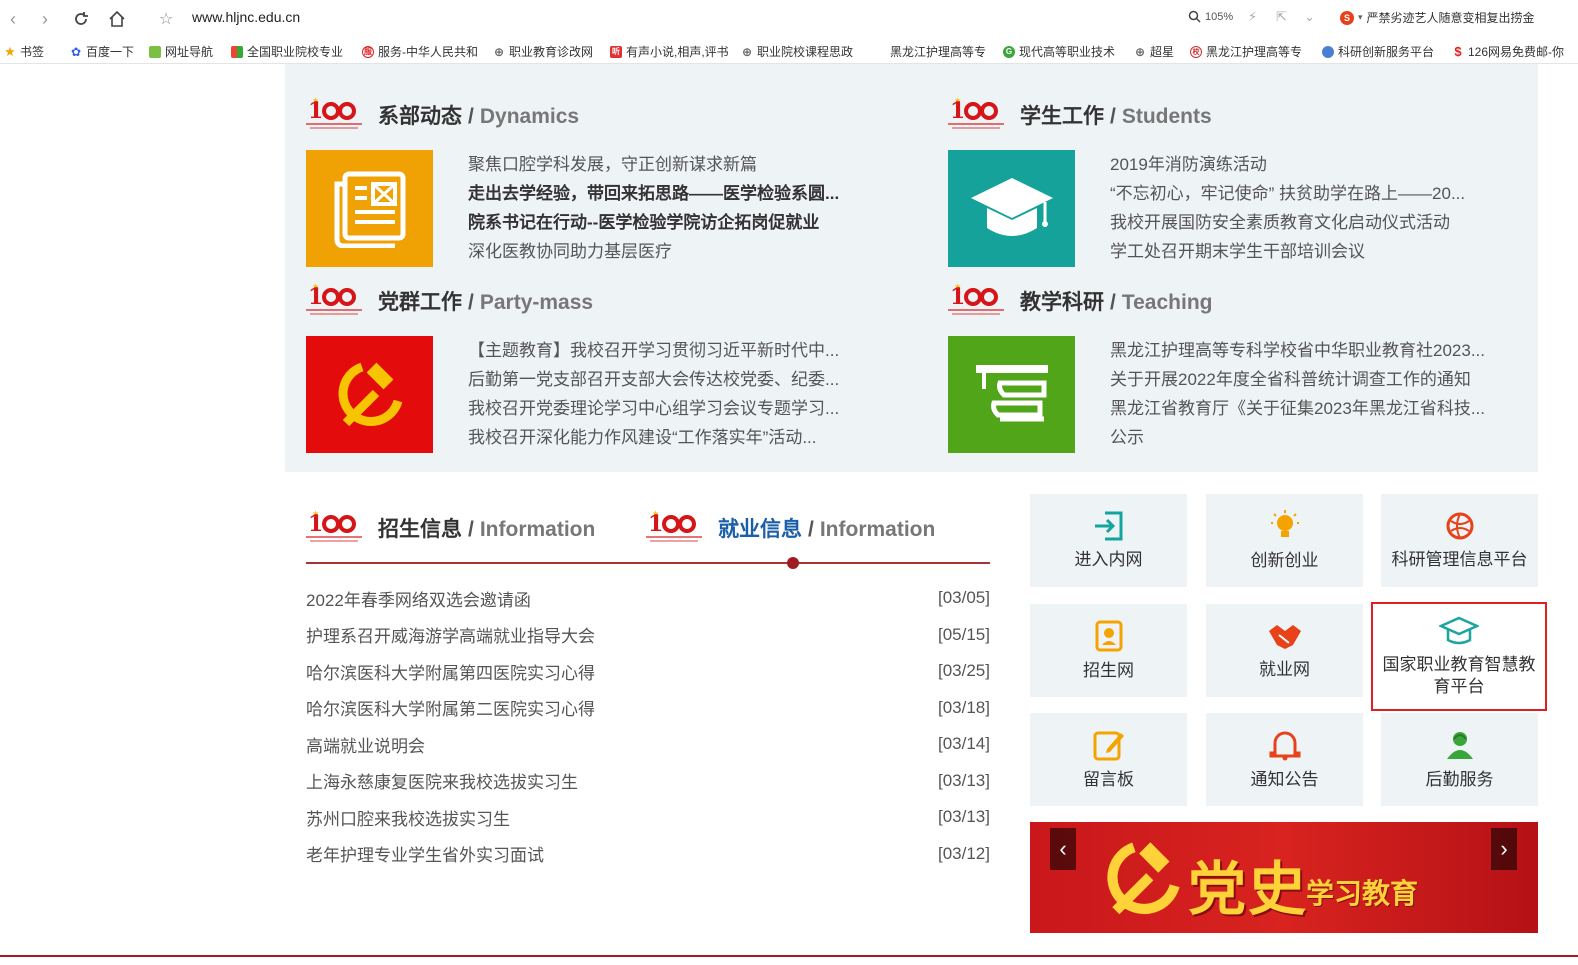 This screenshot has height=965, width=1578. Describe the element at coordinates (287, 51) in the screenshot. I see `bookmark-item: 全国职业院校专业` at that location.